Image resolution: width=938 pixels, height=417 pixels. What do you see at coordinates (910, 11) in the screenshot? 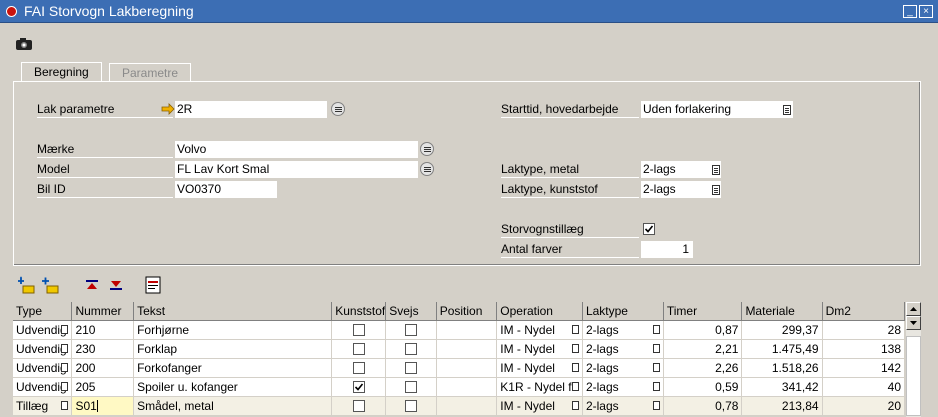
I see `minimize-button: _` at bounding box center [910, 11].